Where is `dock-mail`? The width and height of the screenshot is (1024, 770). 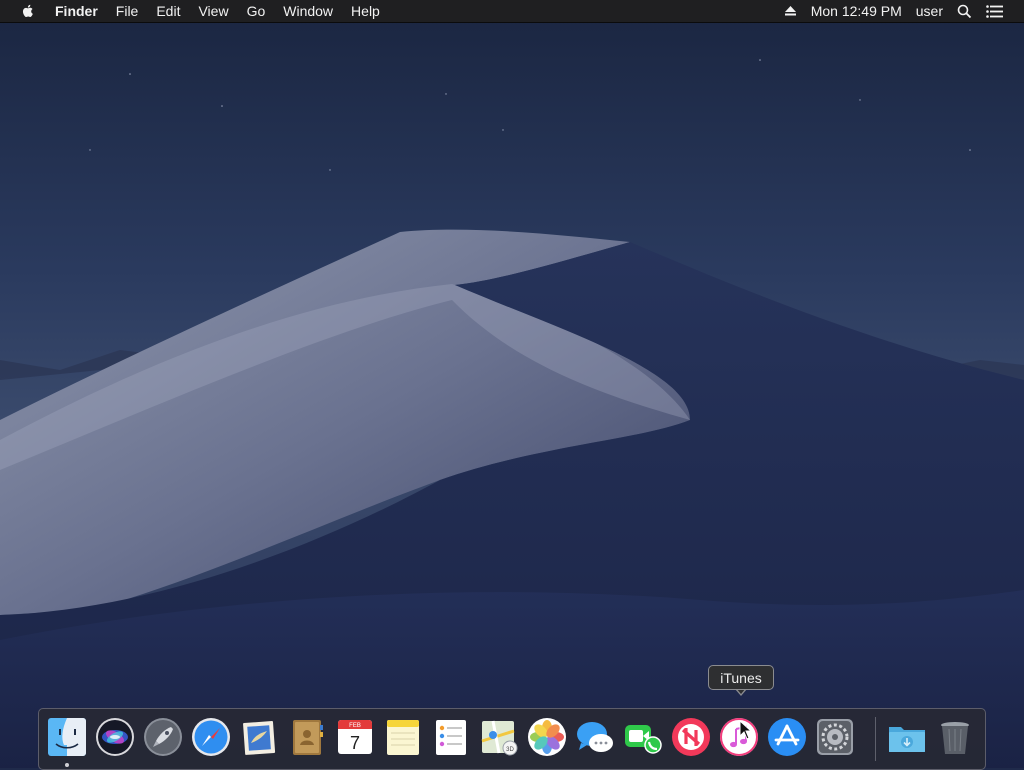
dock-mail is located at coordinates (259, 737).